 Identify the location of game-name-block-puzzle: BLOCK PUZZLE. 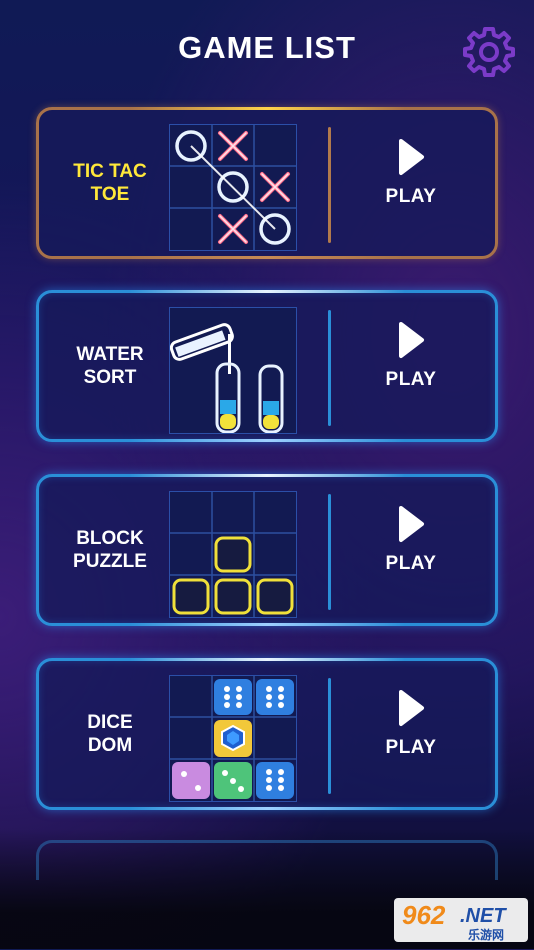
(110, 550).